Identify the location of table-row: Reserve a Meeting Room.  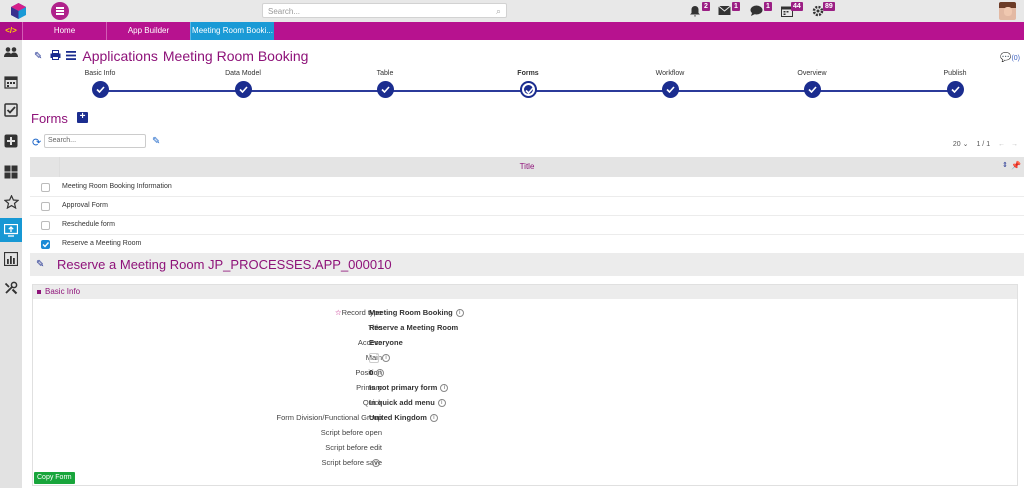
(527, 244).